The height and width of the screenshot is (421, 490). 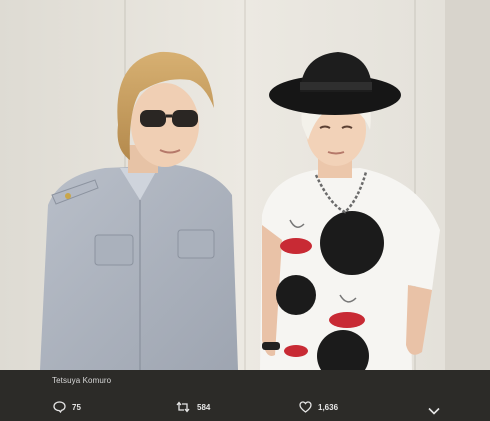 I want to click on retweet-count: 584, so click(x=204, y=407).